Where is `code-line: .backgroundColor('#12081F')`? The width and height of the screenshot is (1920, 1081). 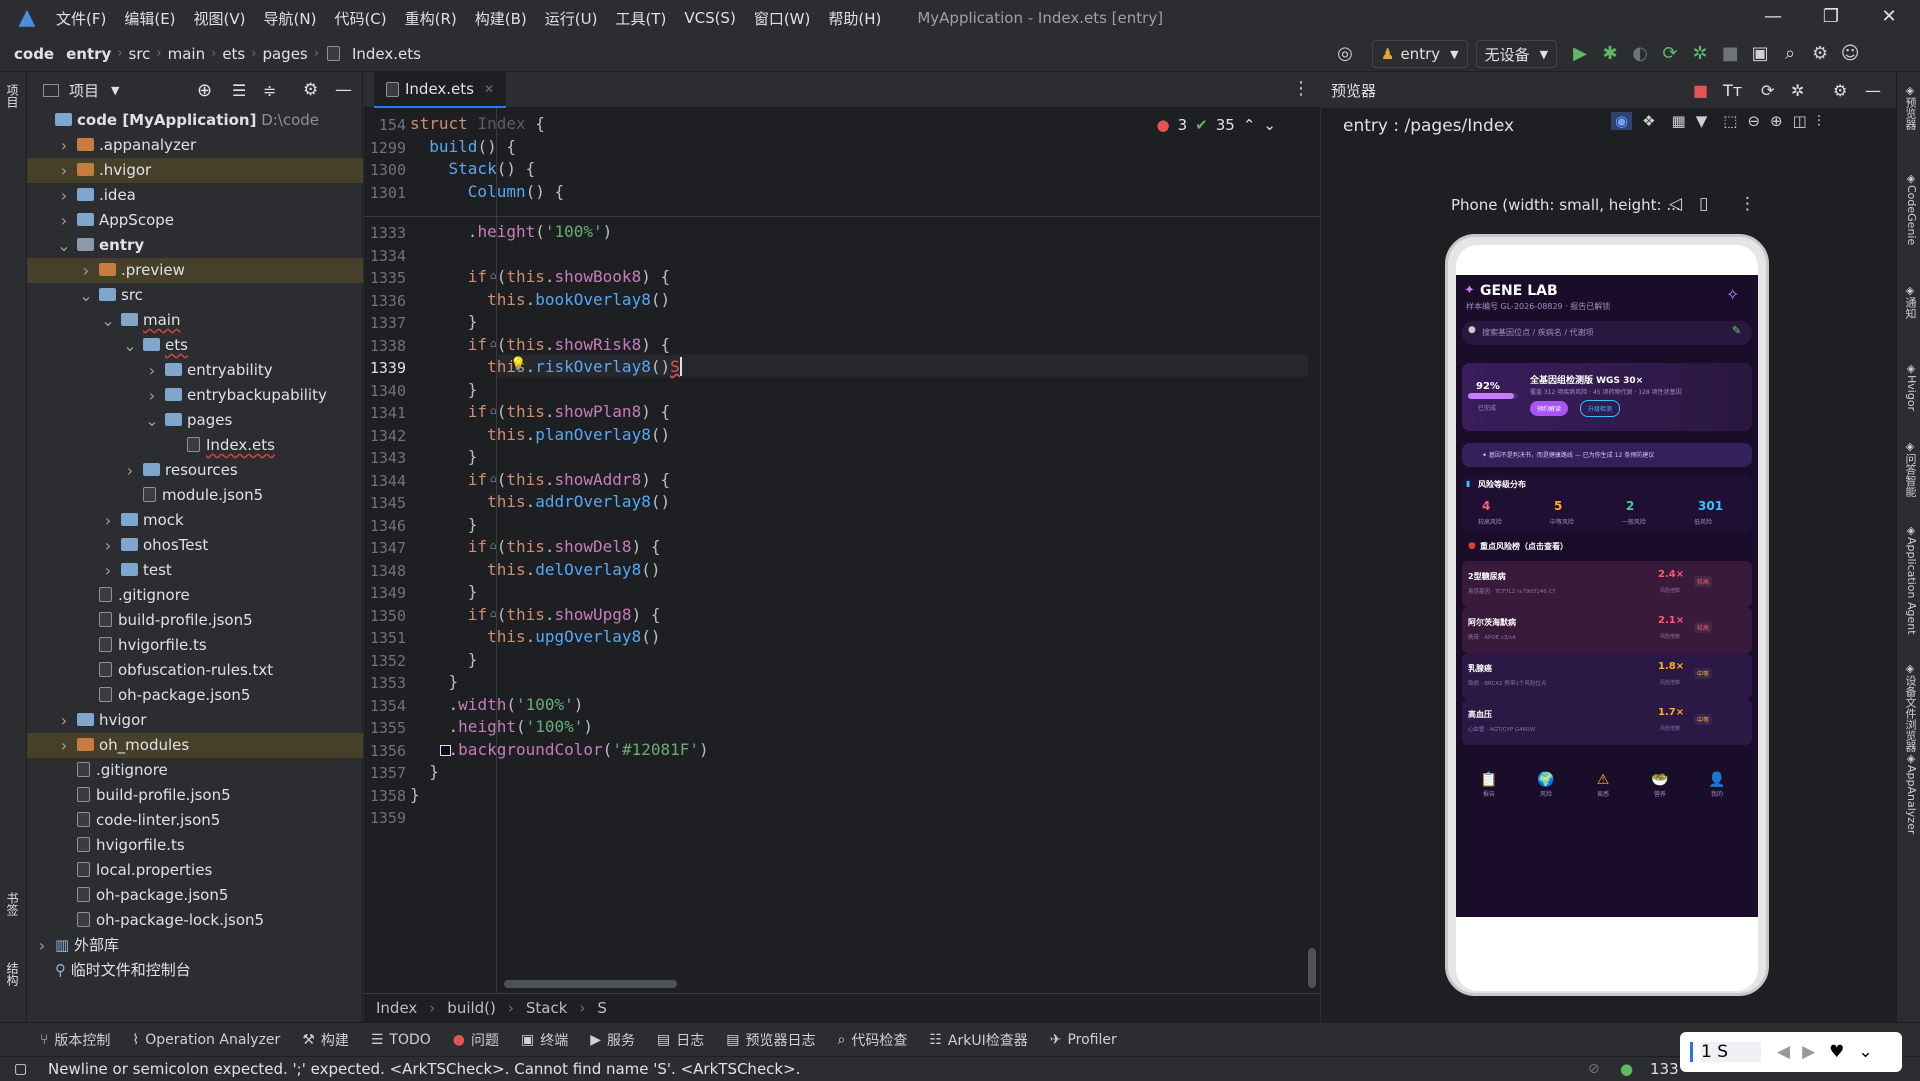
code-line: .backgroundColor('#12081F') is located at coordinates (559, 749).